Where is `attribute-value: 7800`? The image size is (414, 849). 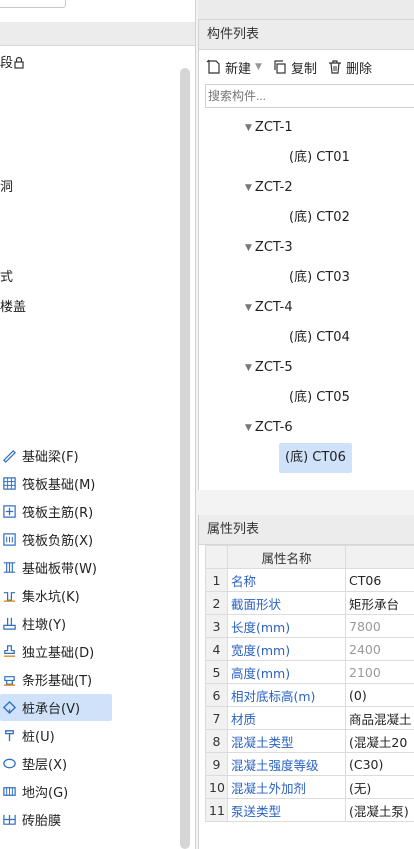 attribute-value: 7800 is located at coordinates (379, 626).